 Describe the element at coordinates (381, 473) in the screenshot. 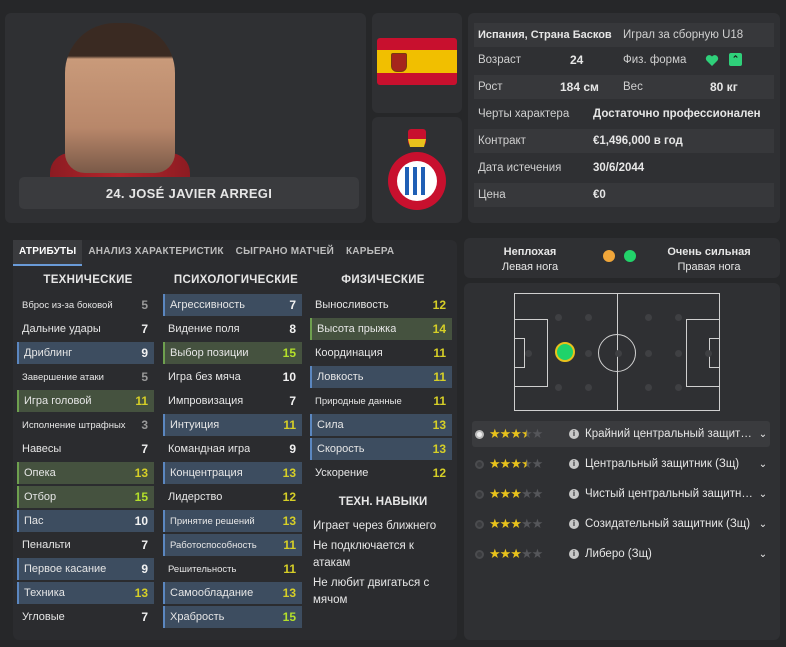

I see `attribute-row: Ускорение 12` at that location.